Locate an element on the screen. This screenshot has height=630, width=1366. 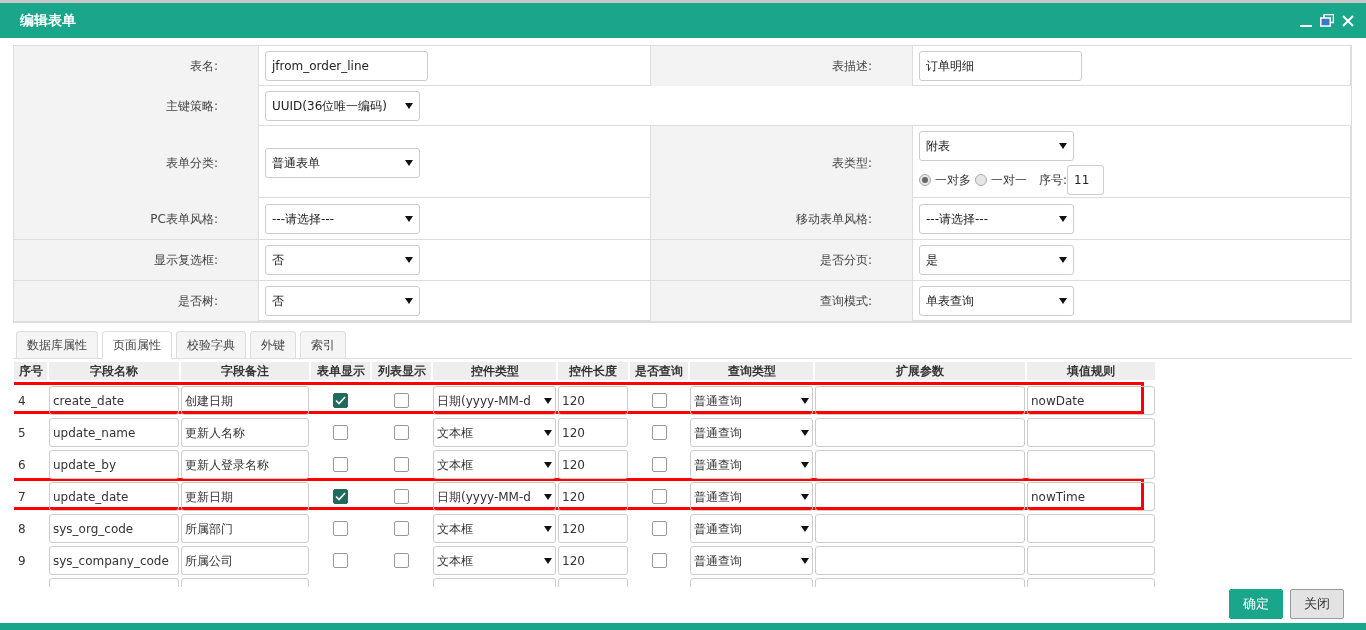
remark-field: 所属公司 is located at coordinates (245, 560).